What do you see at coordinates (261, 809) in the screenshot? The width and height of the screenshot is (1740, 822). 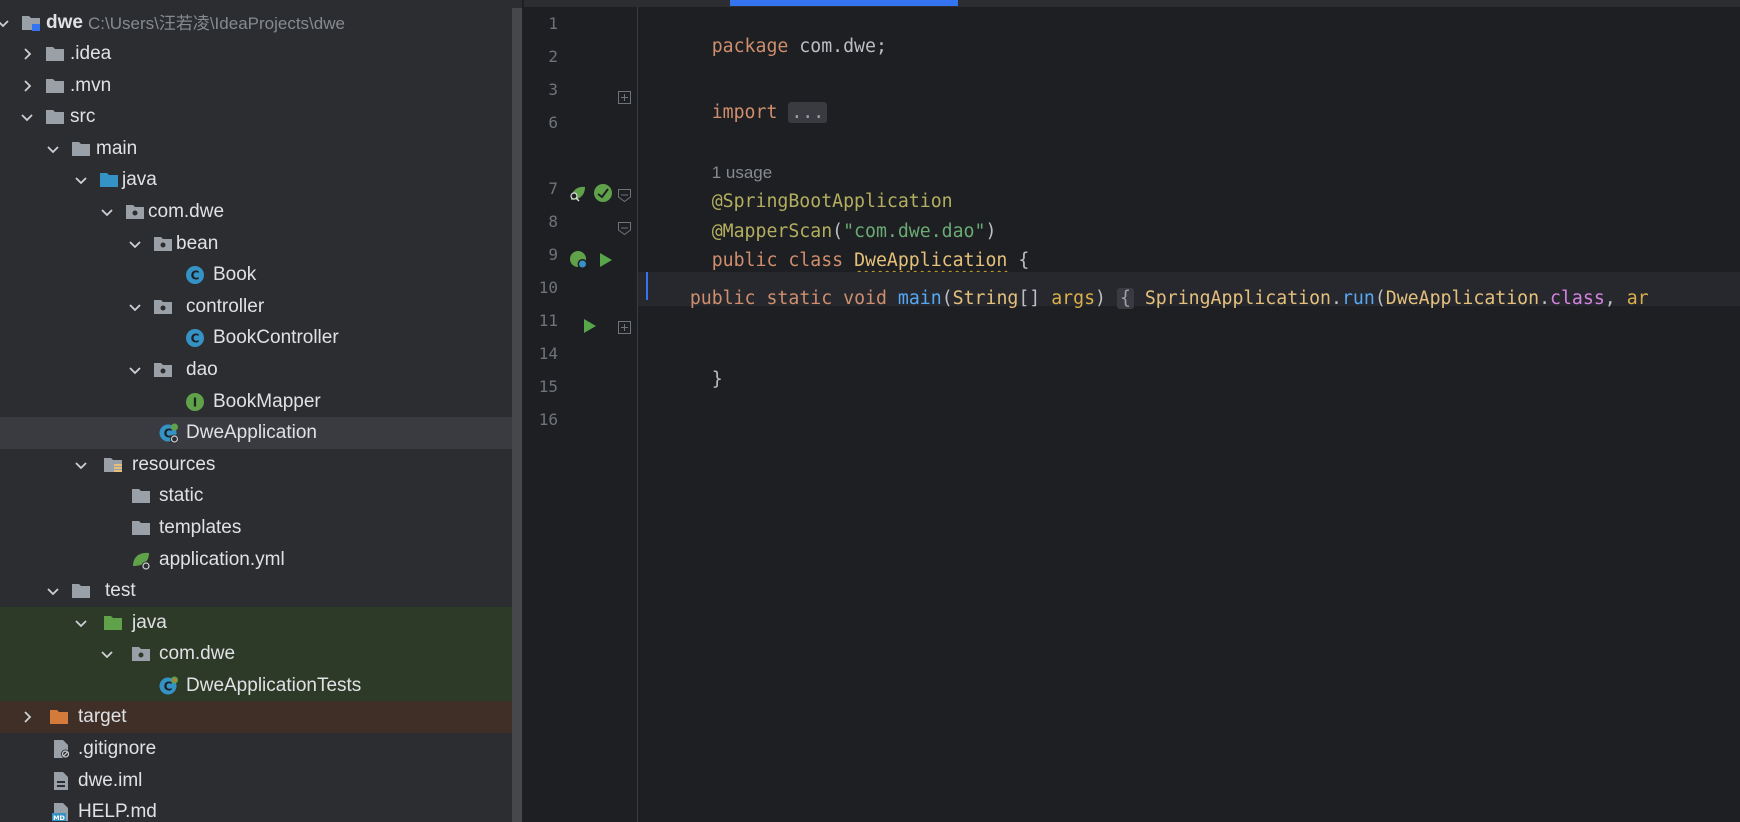 I see `tree-item-help-md: MD HELP.md` at bounding box center [261, 809].